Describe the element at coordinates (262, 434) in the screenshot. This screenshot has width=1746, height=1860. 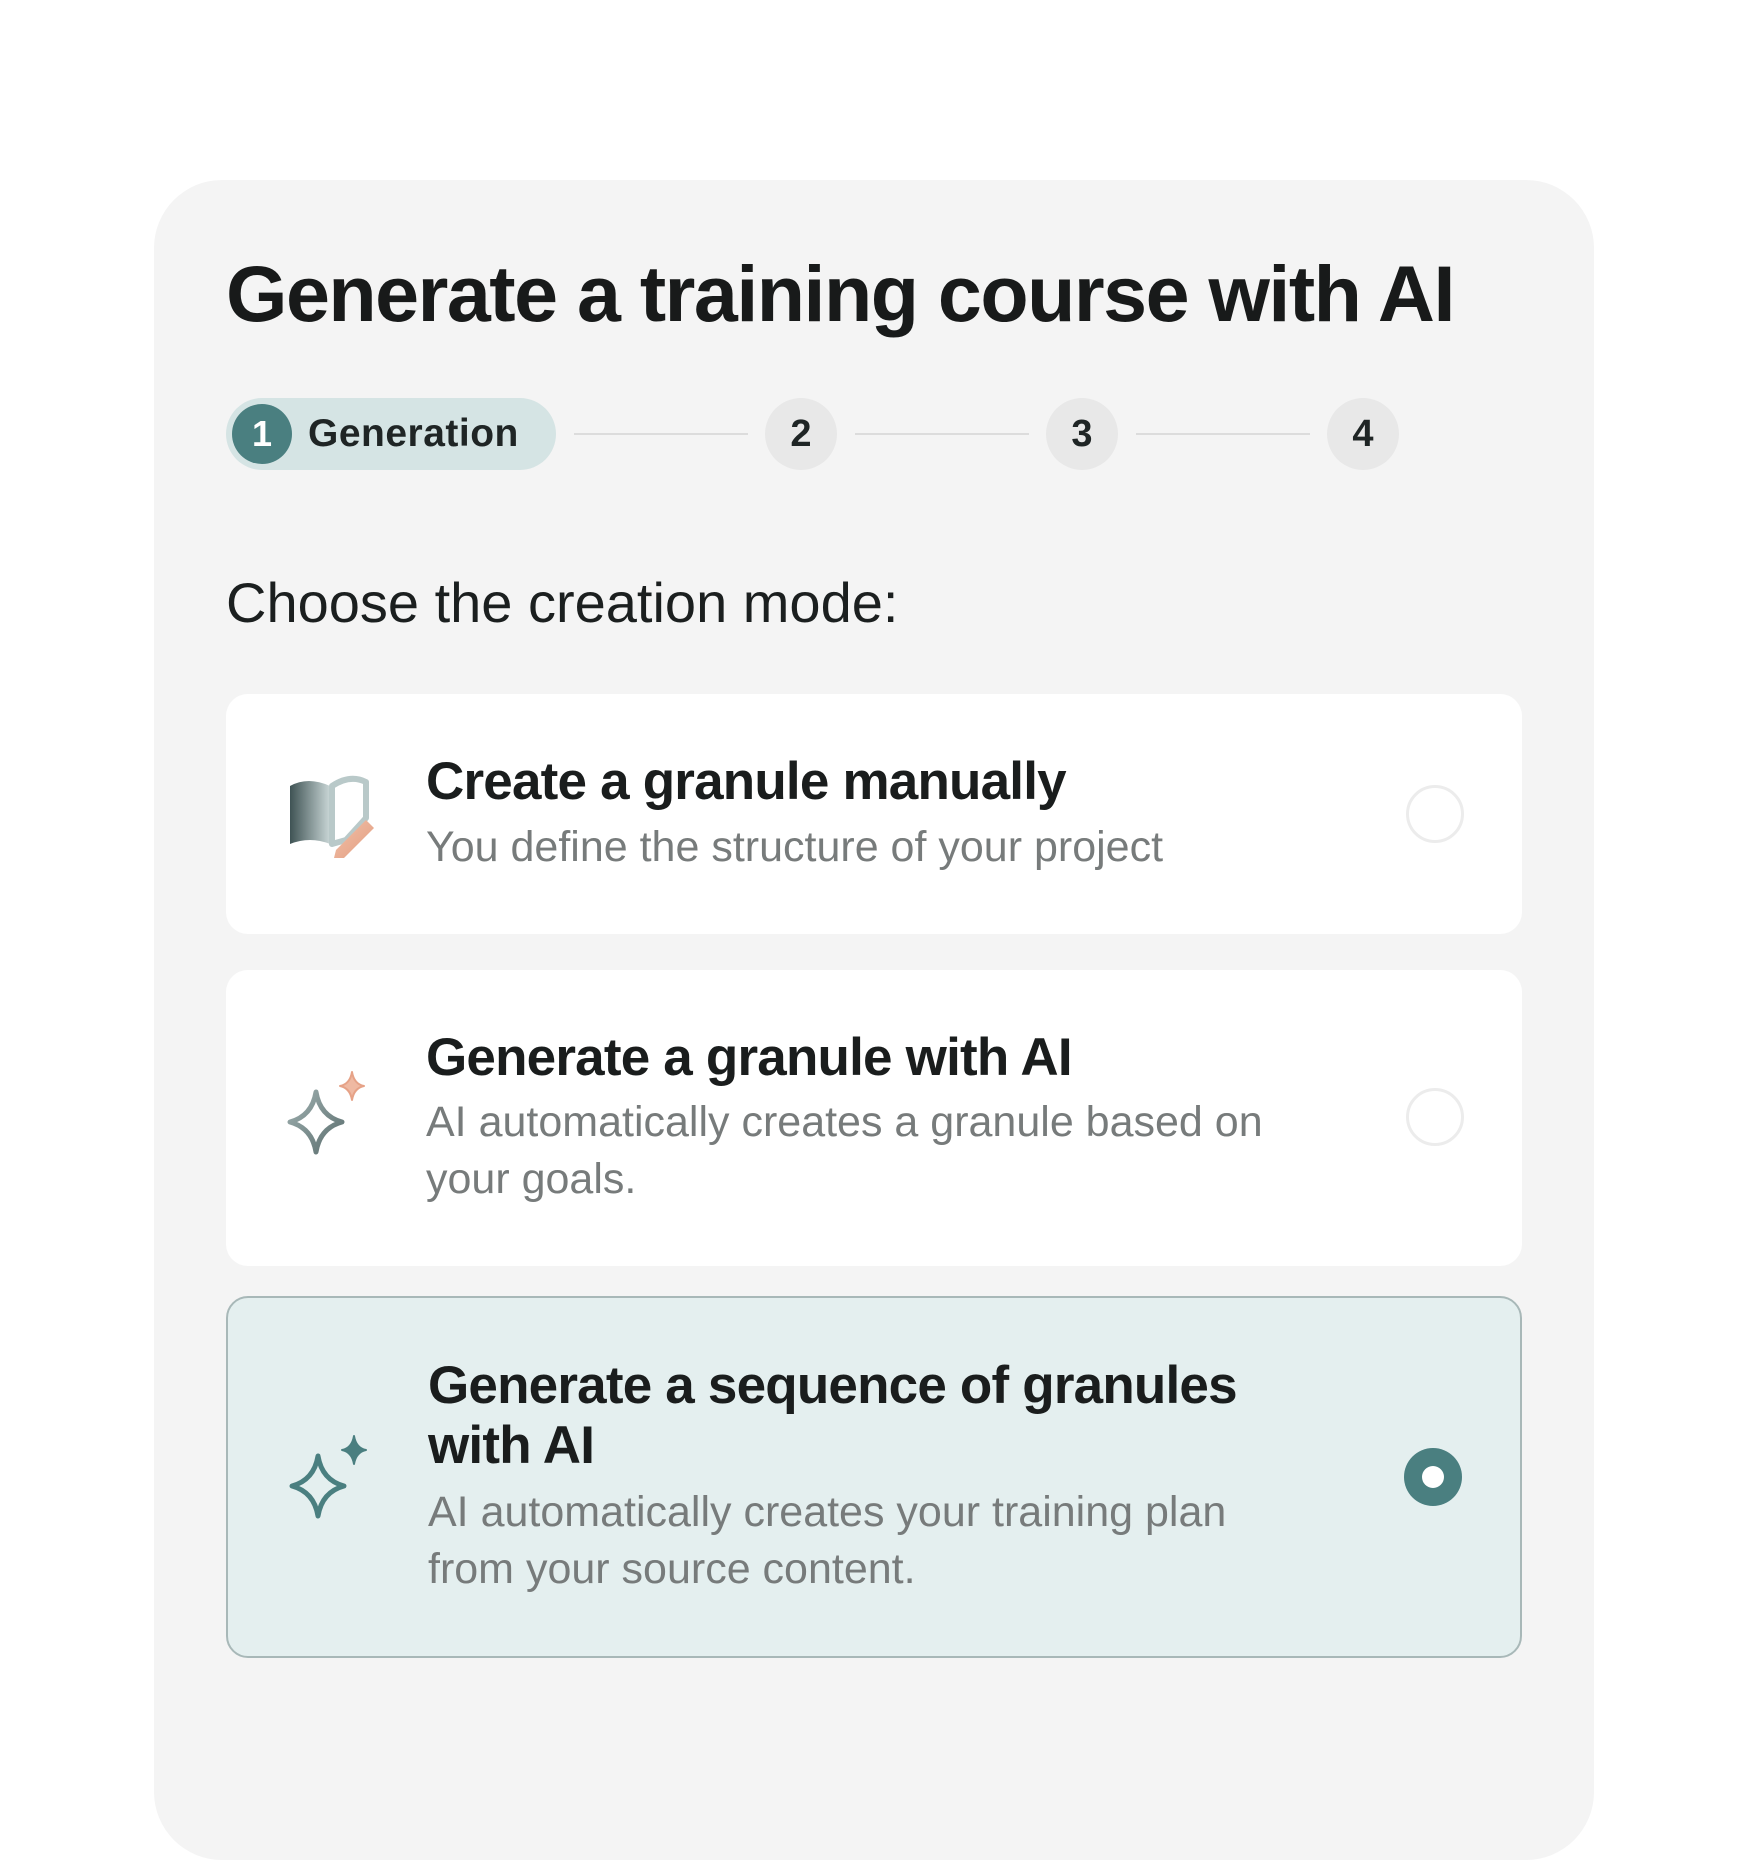
I see `step-1-number: 1` at that location.